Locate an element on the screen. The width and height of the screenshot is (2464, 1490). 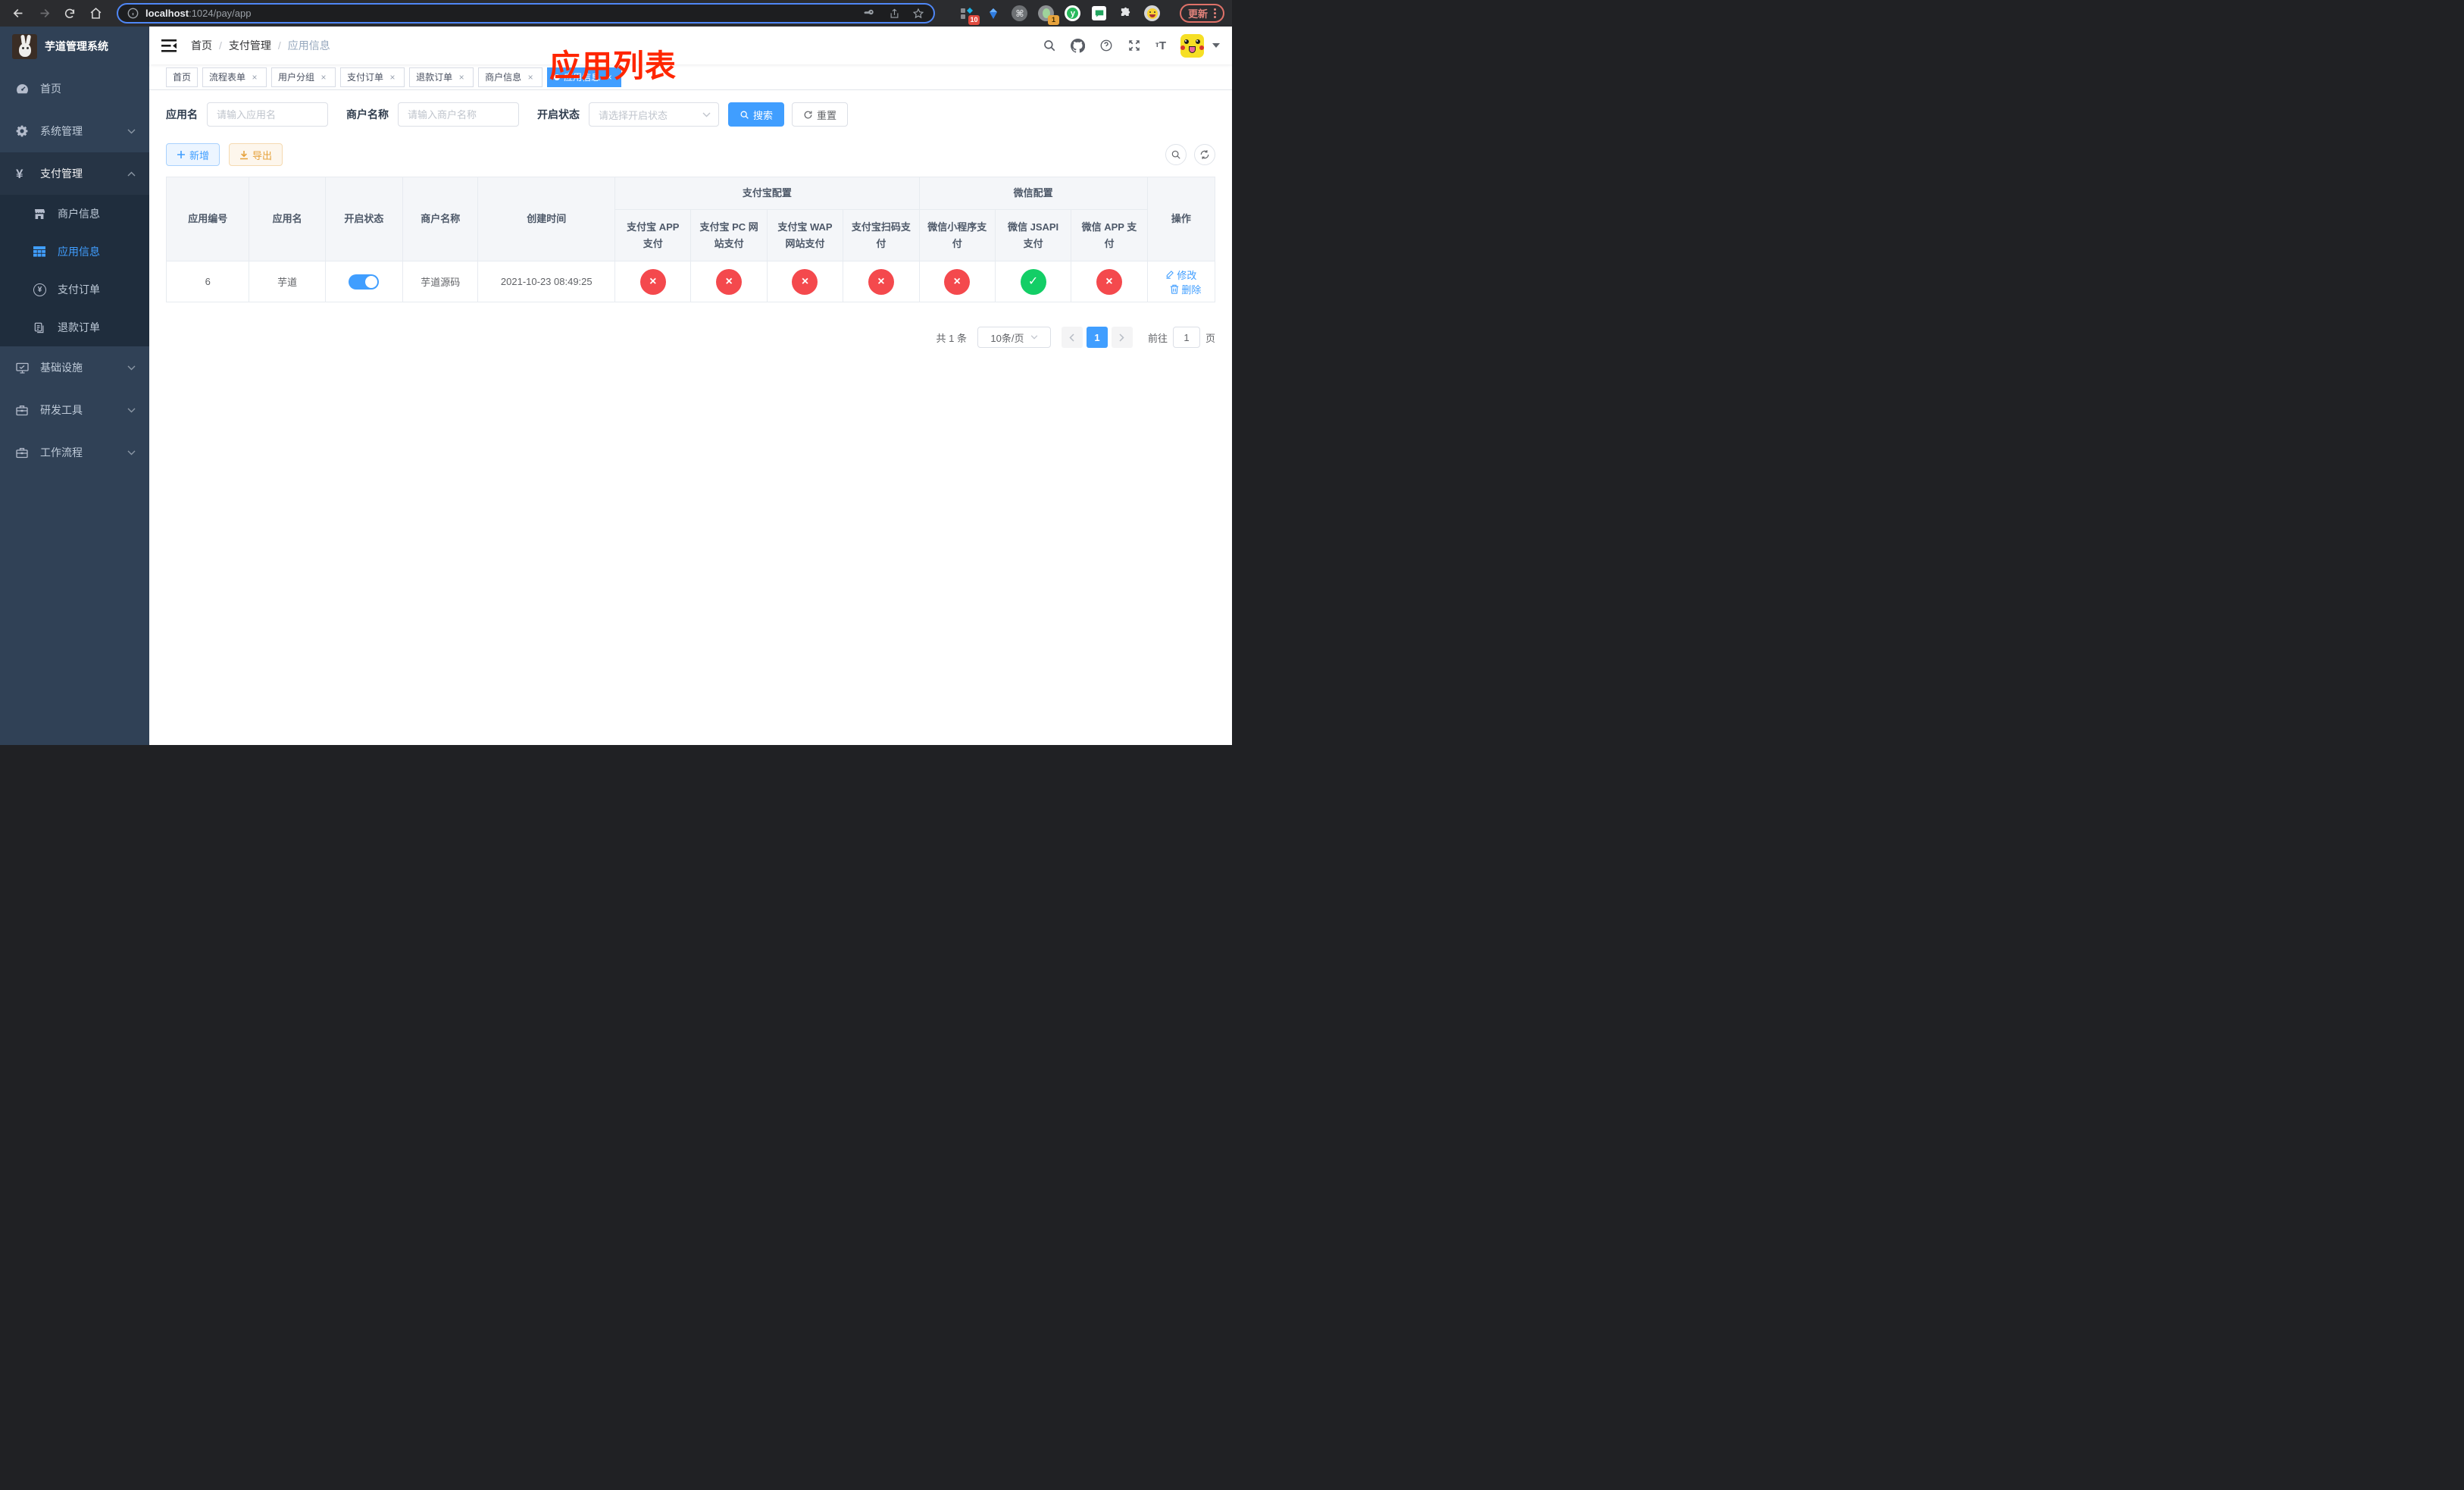
tag-label: 首页 is located at coordinates (182, 77).